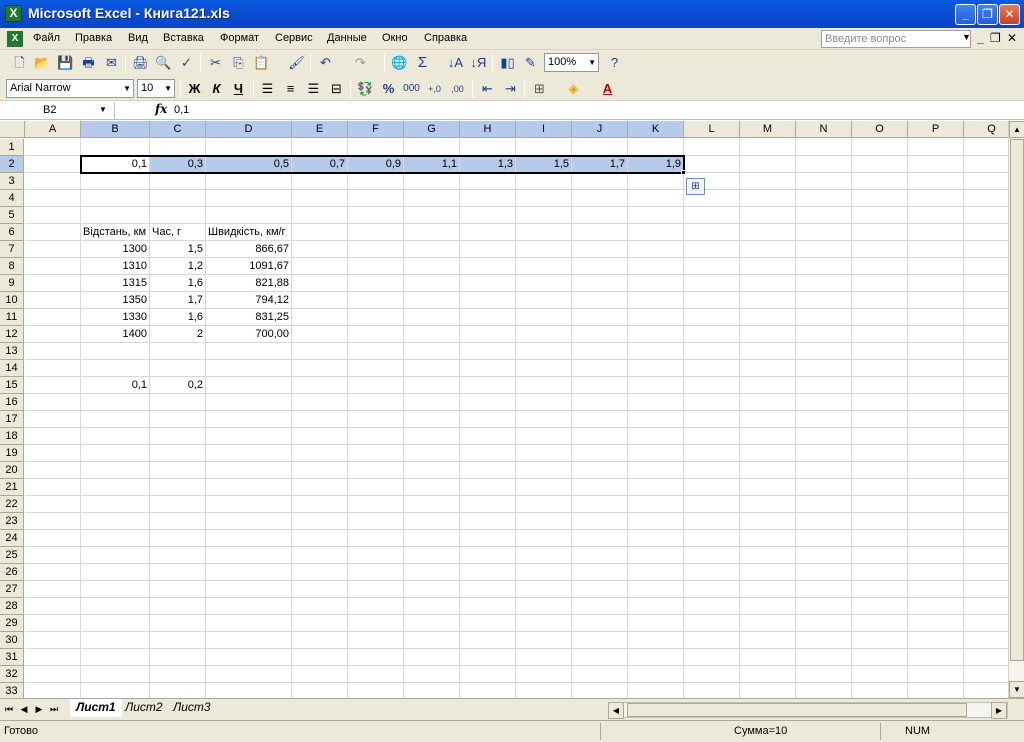 The image size is (1024, 742). I want to click on cell-p4, so click(936, 198).